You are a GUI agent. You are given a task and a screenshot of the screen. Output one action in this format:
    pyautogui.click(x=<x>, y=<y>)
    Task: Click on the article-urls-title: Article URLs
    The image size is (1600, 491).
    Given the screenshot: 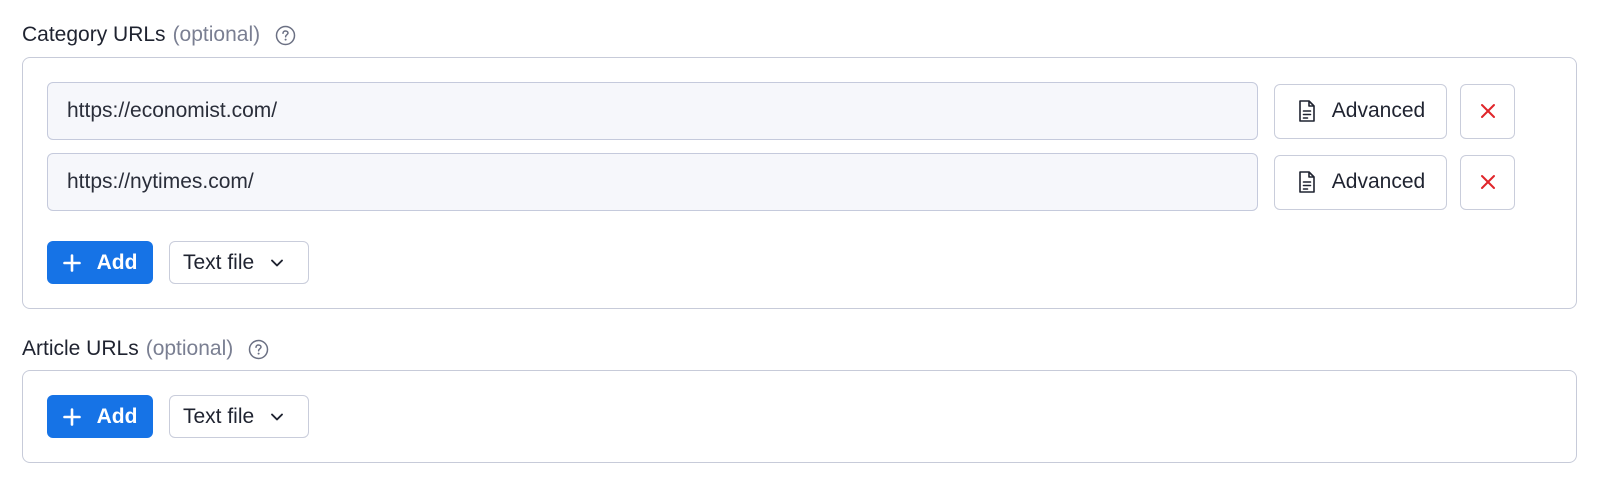 What is the action you would take?
    pyautogui.click(x=80, y=348)
    